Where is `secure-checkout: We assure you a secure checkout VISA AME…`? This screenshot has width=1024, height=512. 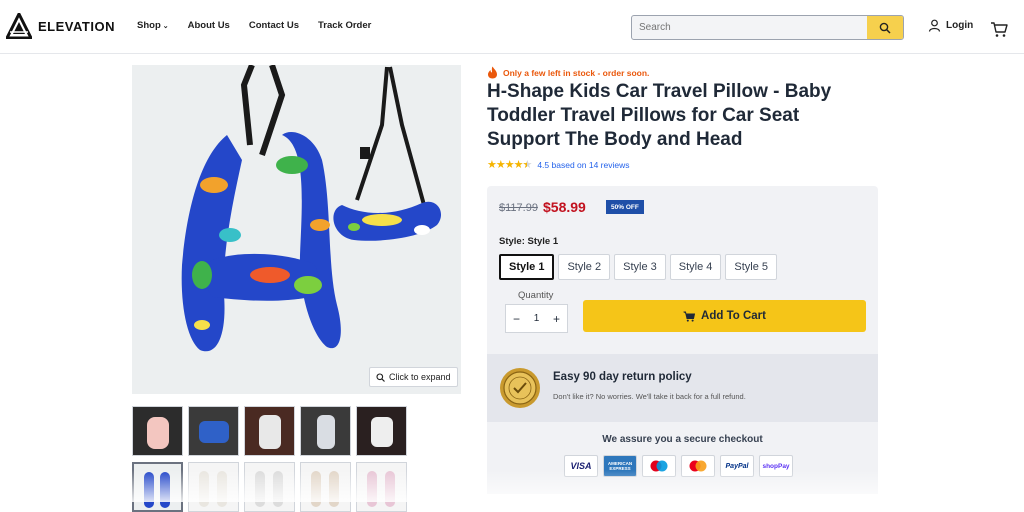 secure-checkout: We assure you a secure checkout VISA AME… is located at coordinates (682, 458).